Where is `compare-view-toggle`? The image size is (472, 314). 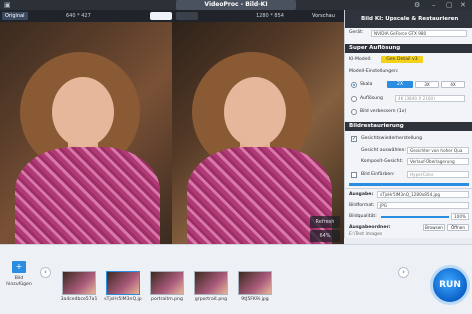
compare-view-toggle is located at coordinates (187, 16).